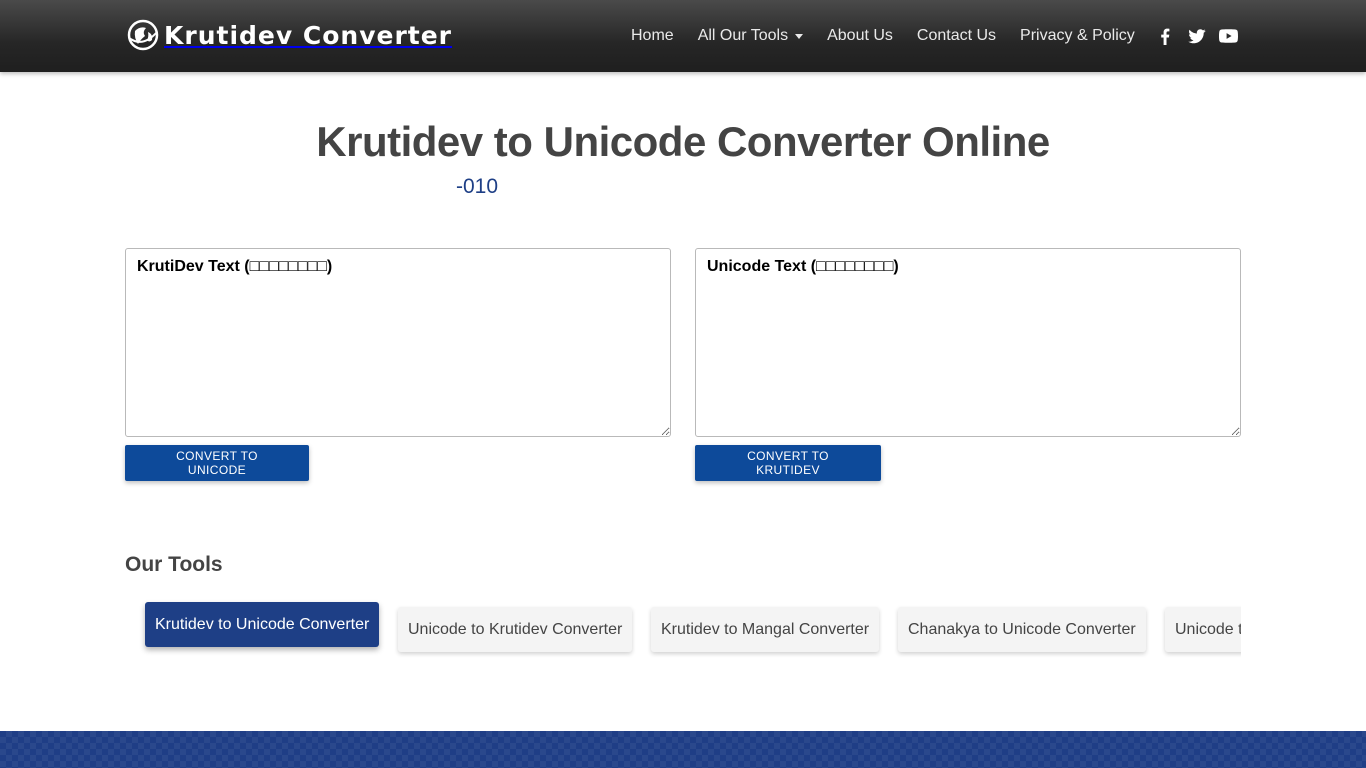 This screenshot has width=1366, height=768. What do you see at coordinates (1077, 36) in the screenshot?
I see `nav-privacy-policy: Privacy & Policy` at bounding box center [1077, 36].